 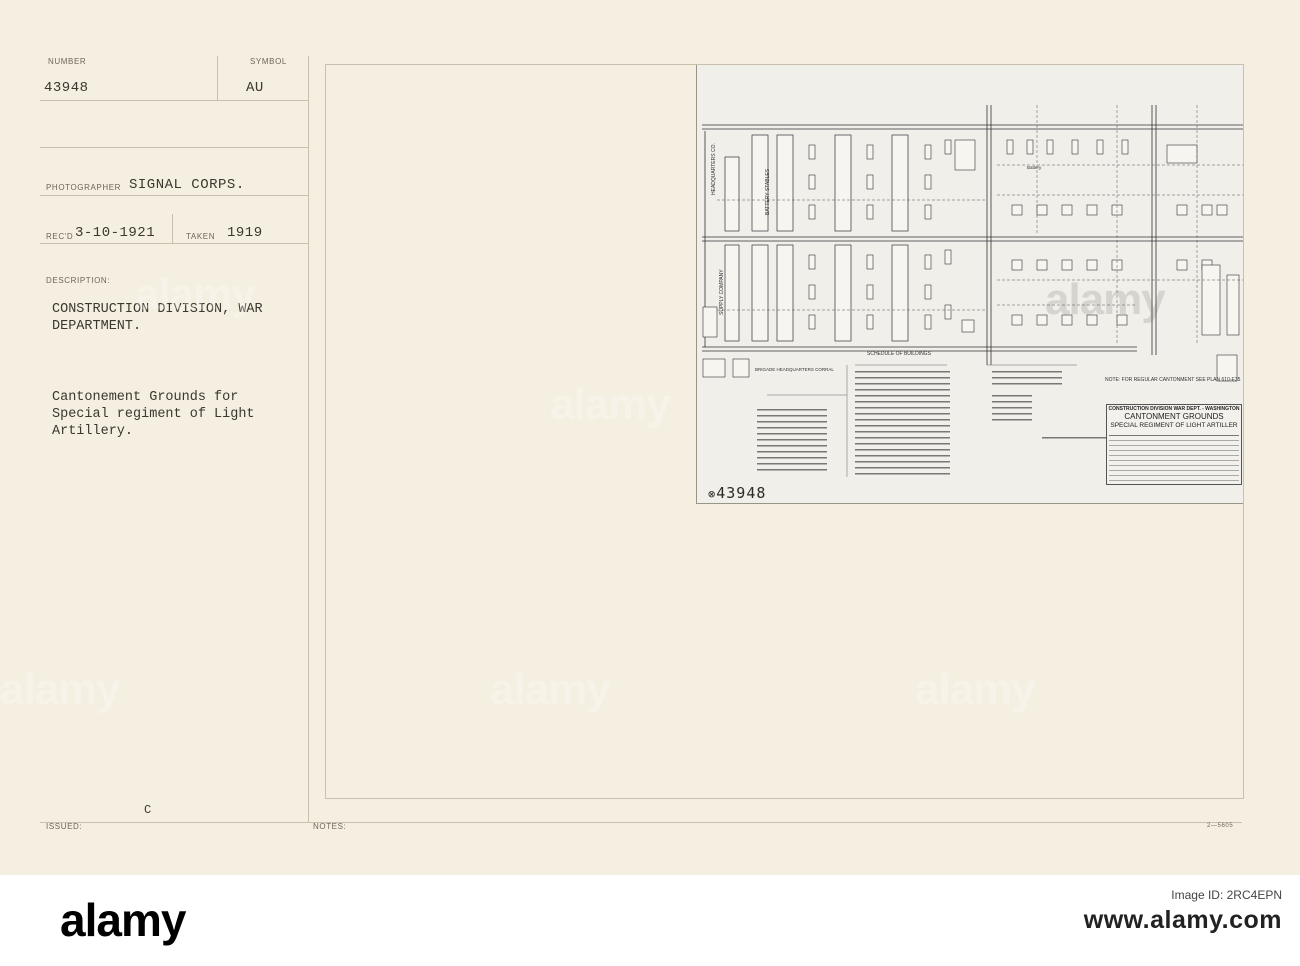 I want to click on photographer-label: PHOTOGRAPHER, so click(x=84, y=187).